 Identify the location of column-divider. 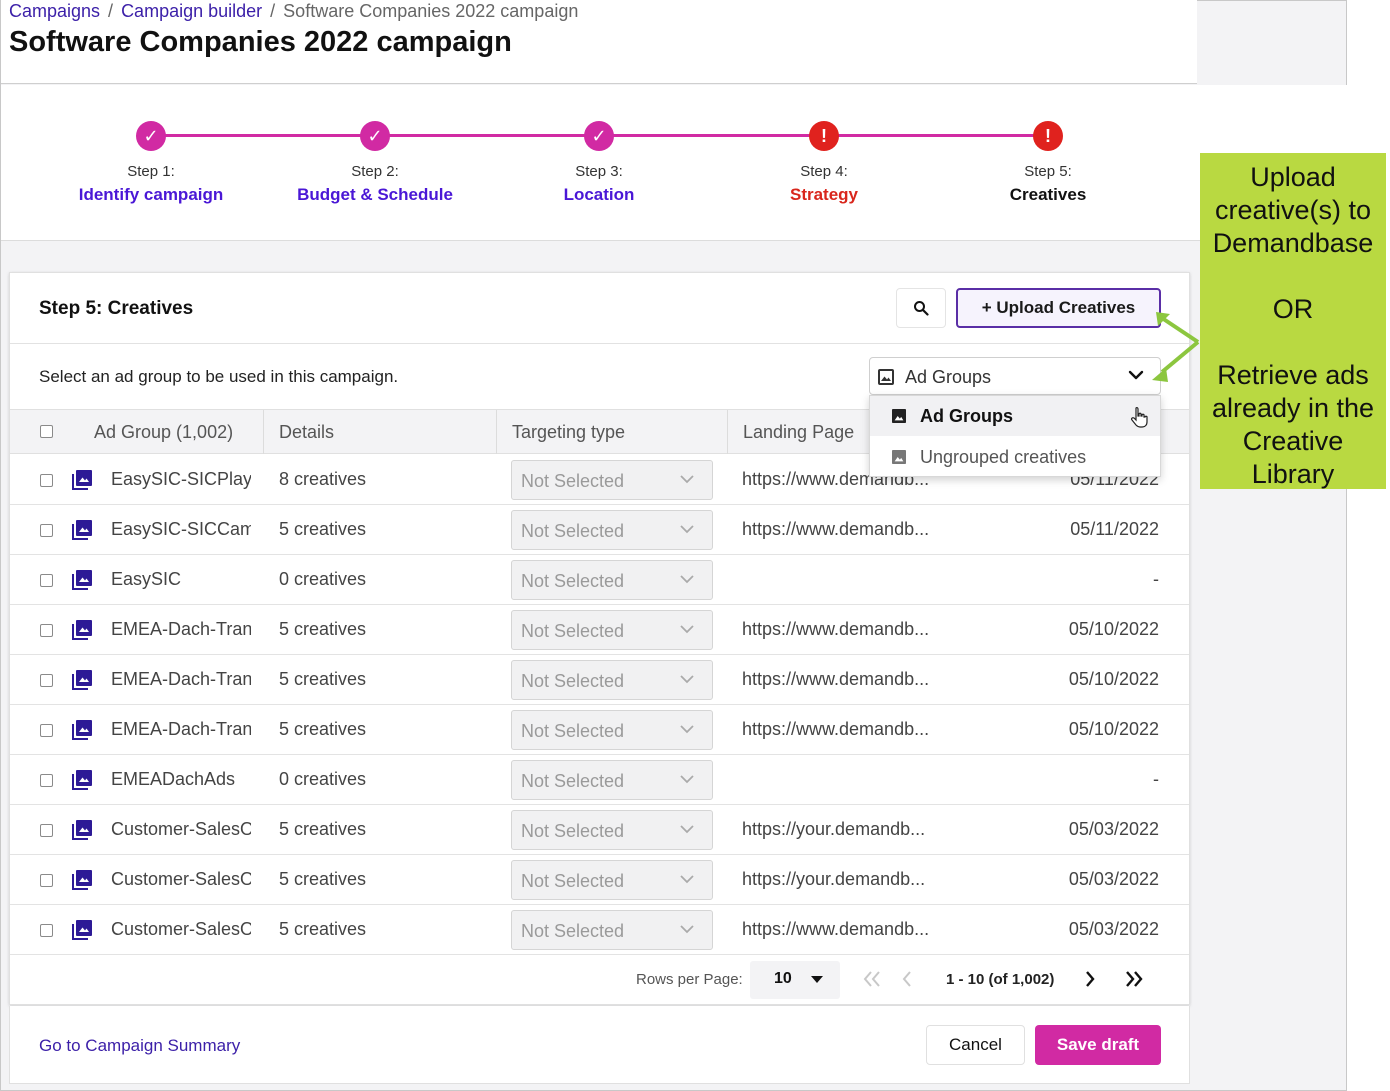
(727, 432).